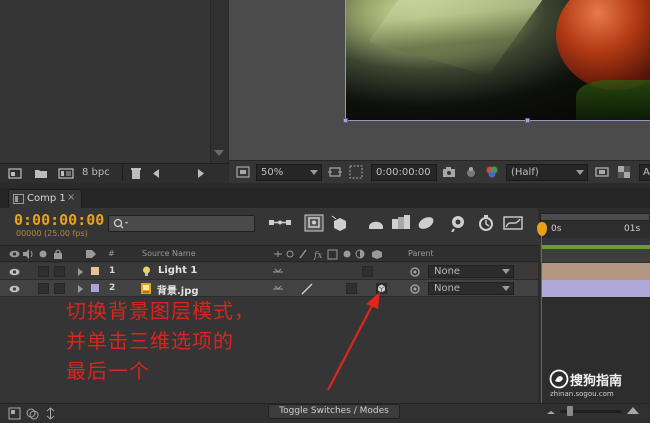  I want to click on resolution-dropdown: (Half), so click(547, 172).